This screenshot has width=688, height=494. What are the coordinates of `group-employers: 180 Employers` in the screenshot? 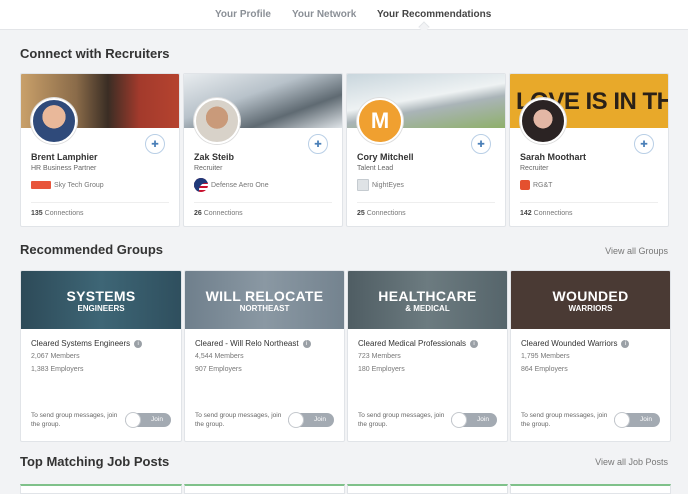 It's located at (381, 369).